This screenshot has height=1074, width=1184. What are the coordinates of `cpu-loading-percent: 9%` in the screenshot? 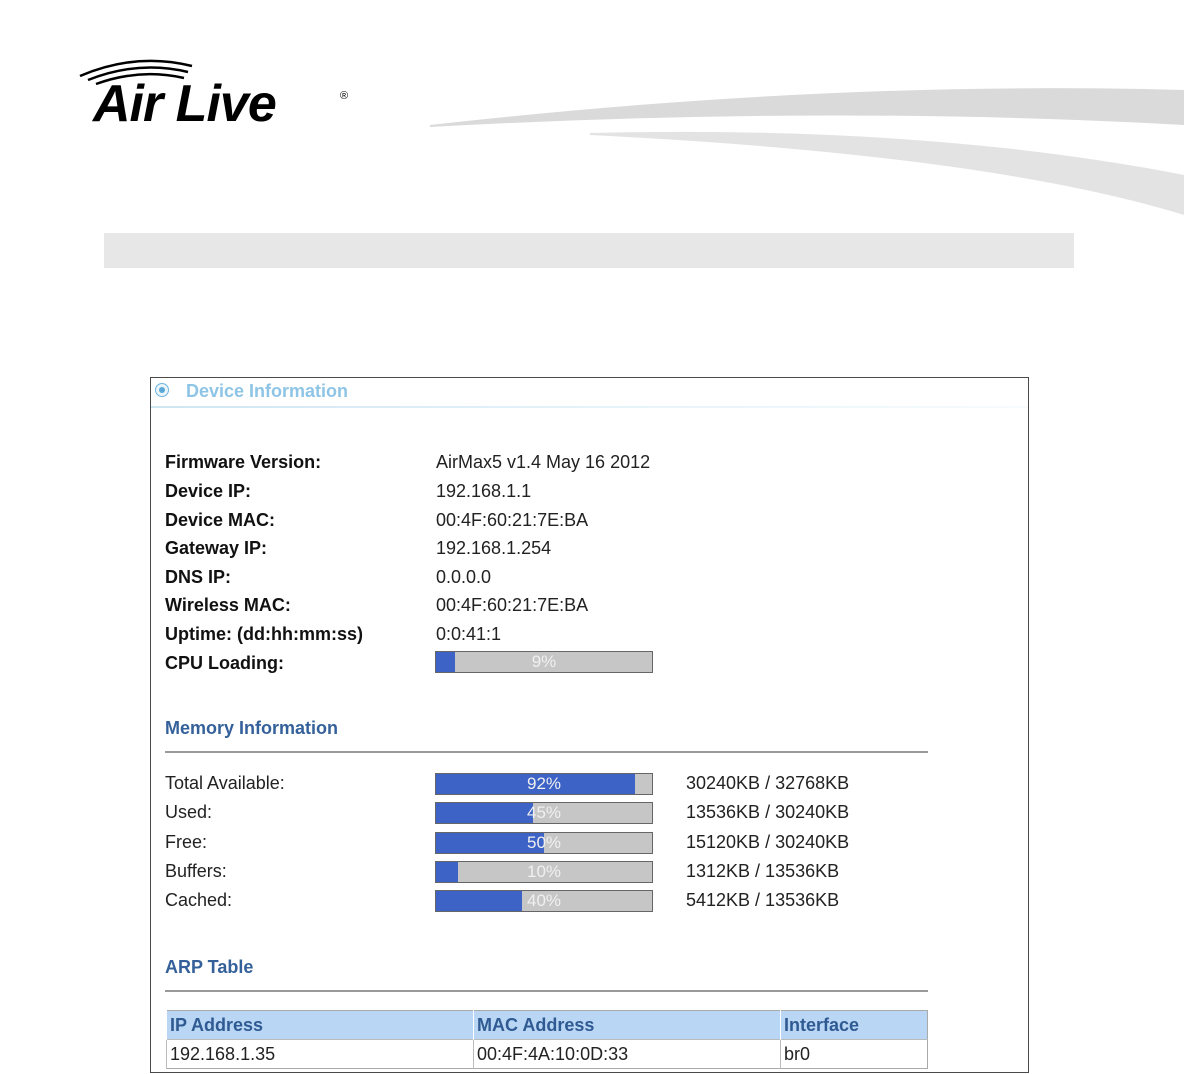 It's located at (544, 661).